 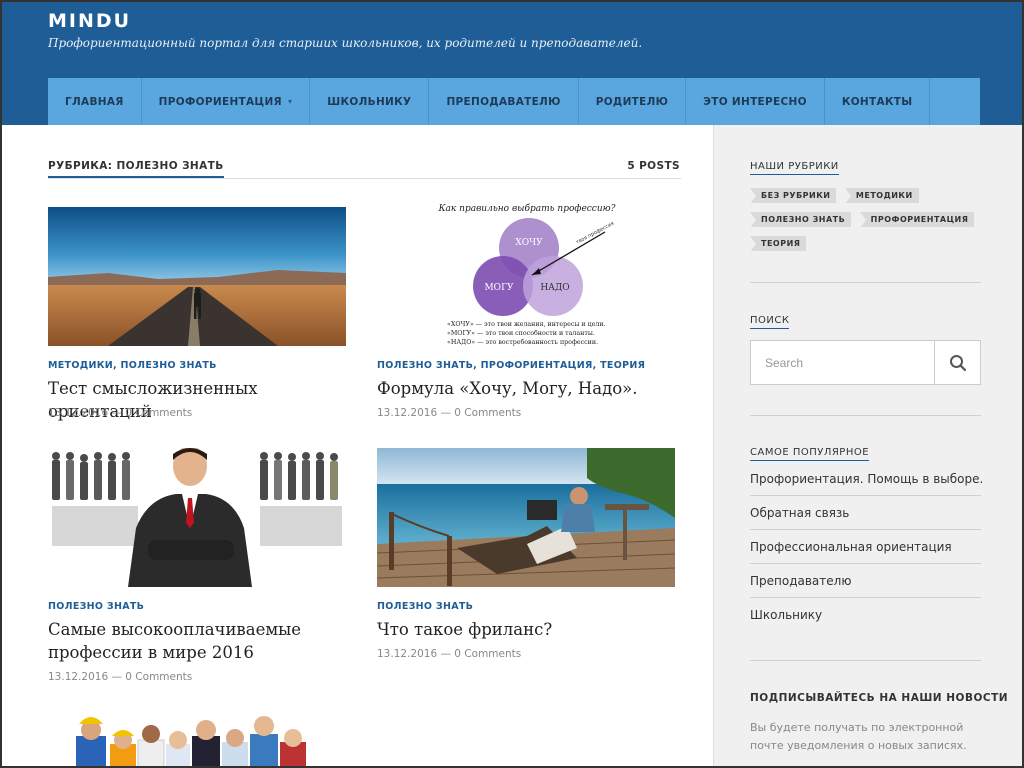 What do you see at coordinates (770, 322) in the screenshot?
I see `search-widget-title: ПОИСК` at bounding box center [770, 322].